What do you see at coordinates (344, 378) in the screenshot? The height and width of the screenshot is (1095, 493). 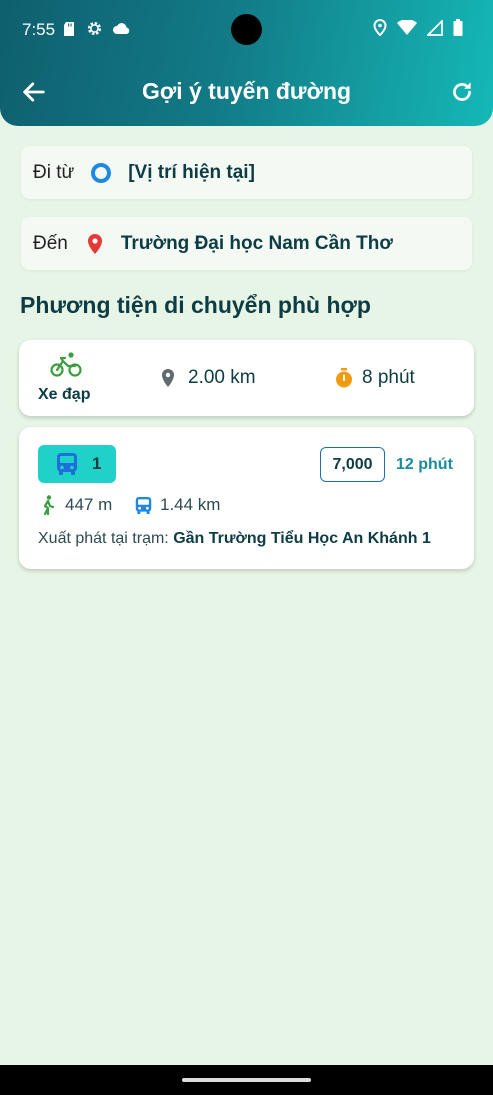 I see `timer-icon` at bounding box center [344, 378].